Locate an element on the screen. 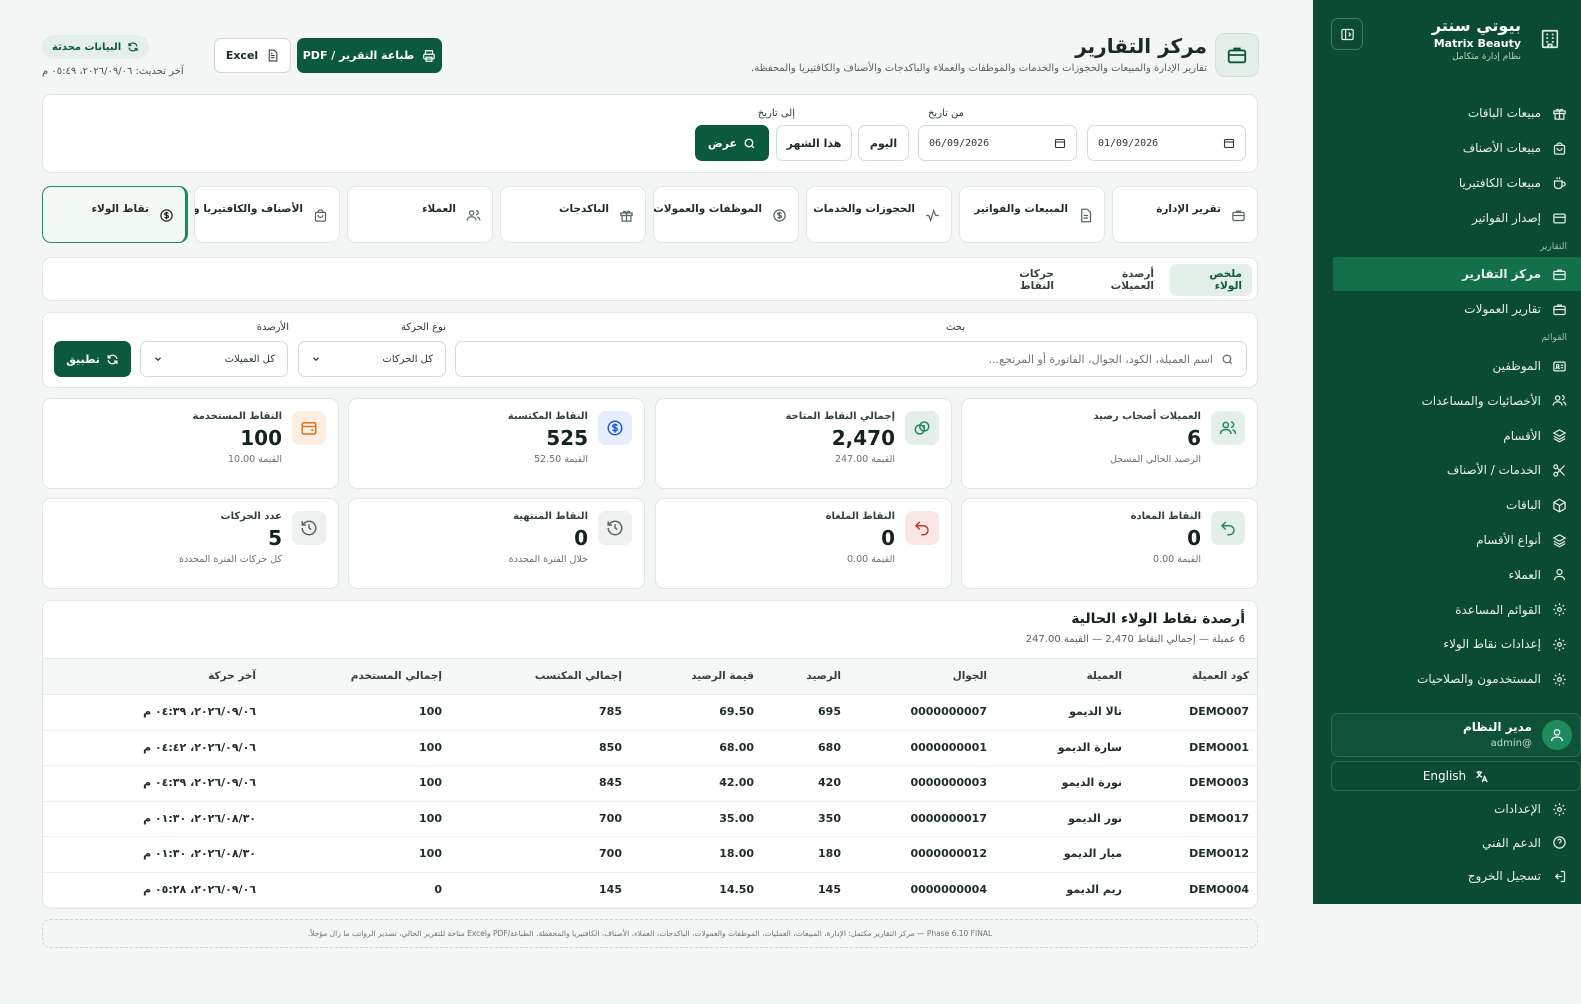 Image resolution: width=1581 pixels, height=1004 pixels. spreadsheet-icon is located at coordinates (272, 55).